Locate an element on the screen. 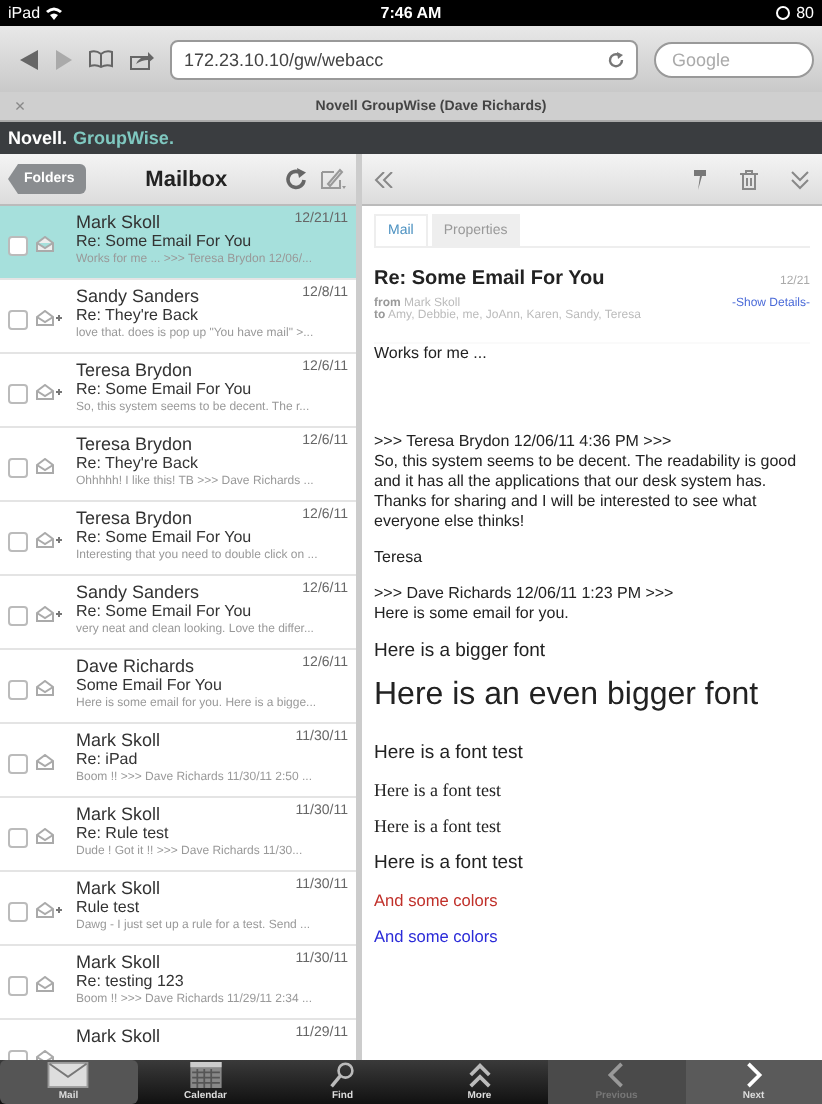 This screenshot has width=822, height=1104. battery-percent: 80 is located at coordinates (805, 13).